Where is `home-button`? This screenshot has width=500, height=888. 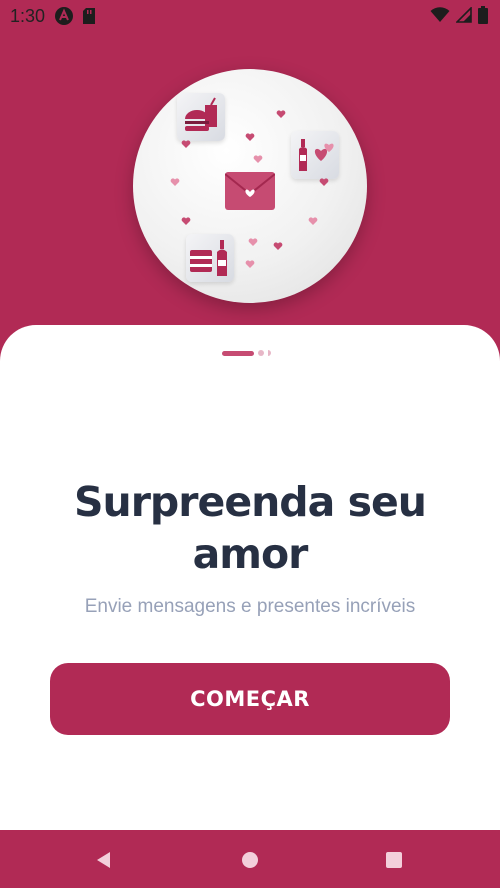
home-button is located at coordinates (250, 860).